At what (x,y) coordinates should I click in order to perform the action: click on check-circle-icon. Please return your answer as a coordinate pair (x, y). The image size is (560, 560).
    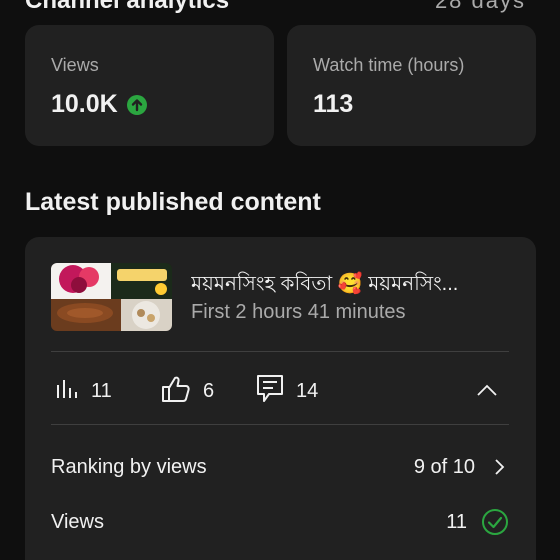
    Looking at the image, I should click on (495, 522).